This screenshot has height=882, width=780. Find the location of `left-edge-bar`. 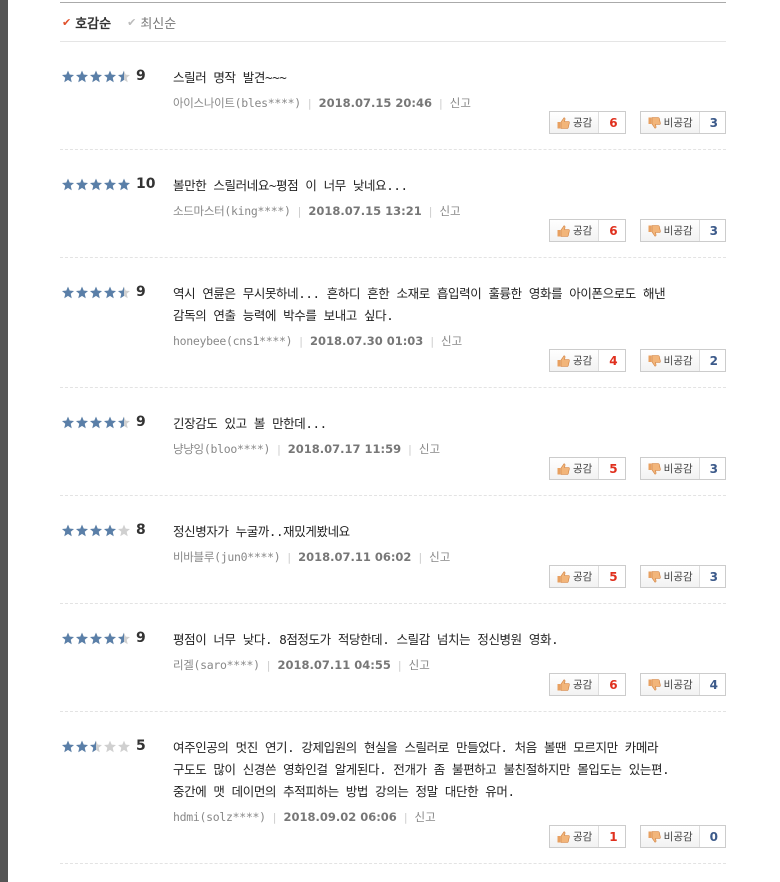

left-edge-bar is located at coordinates (4, 441).